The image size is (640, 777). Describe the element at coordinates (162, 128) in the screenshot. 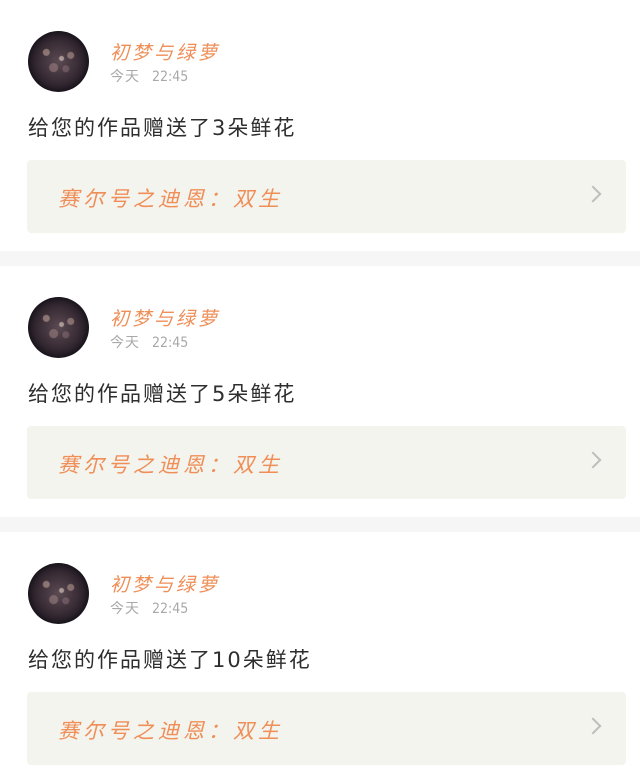

I see `gift-message: 给您的作品赠送了3朵鲜花` at that location.